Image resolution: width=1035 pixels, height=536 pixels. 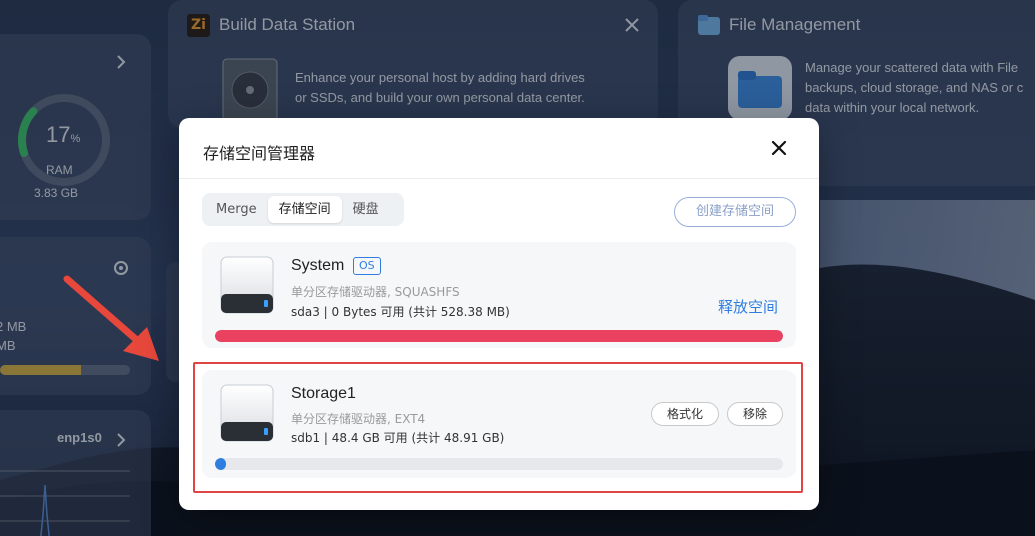 What do you see at coordinates (318, 265) in the screenshot?
I see `volume-name: System` at bounding box center [318, 265].